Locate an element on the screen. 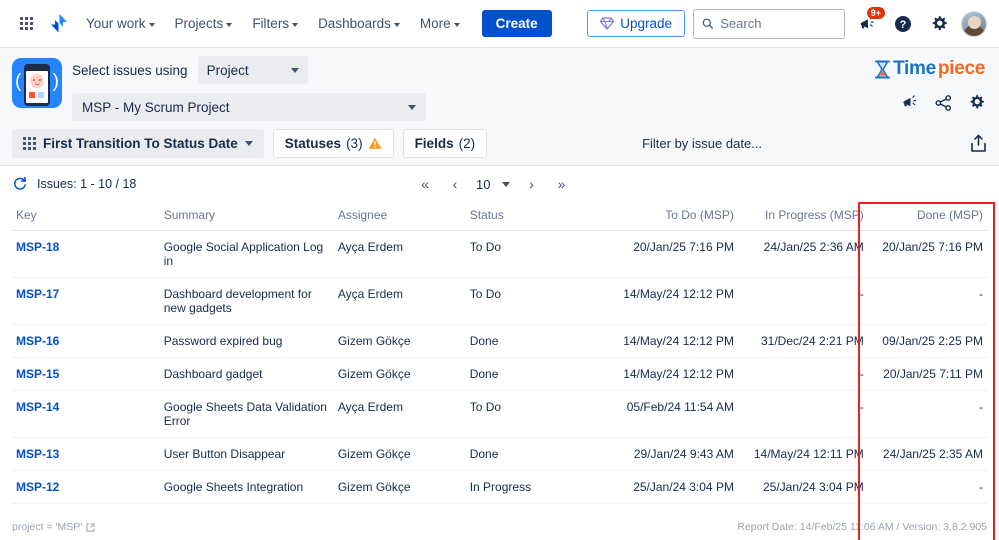 The width and height of the screenshot is (999, 540). cell-key: MSP-16 is located at coordinates (86, 341).